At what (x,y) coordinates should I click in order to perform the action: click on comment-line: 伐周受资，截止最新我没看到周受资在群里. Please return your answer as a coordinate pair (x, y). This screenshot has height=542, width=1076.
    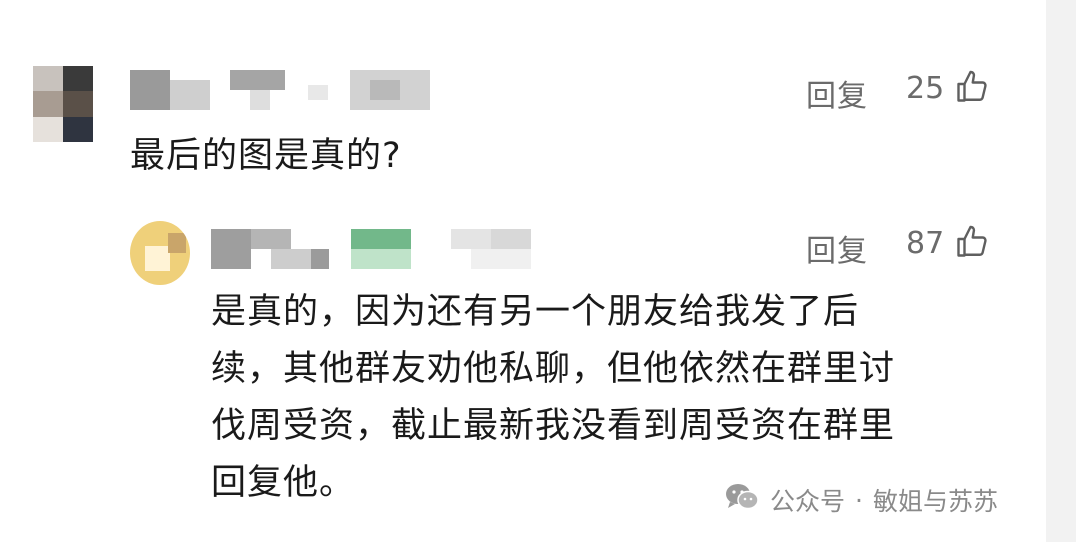
    Looking at the image, I should click on (553, 426).